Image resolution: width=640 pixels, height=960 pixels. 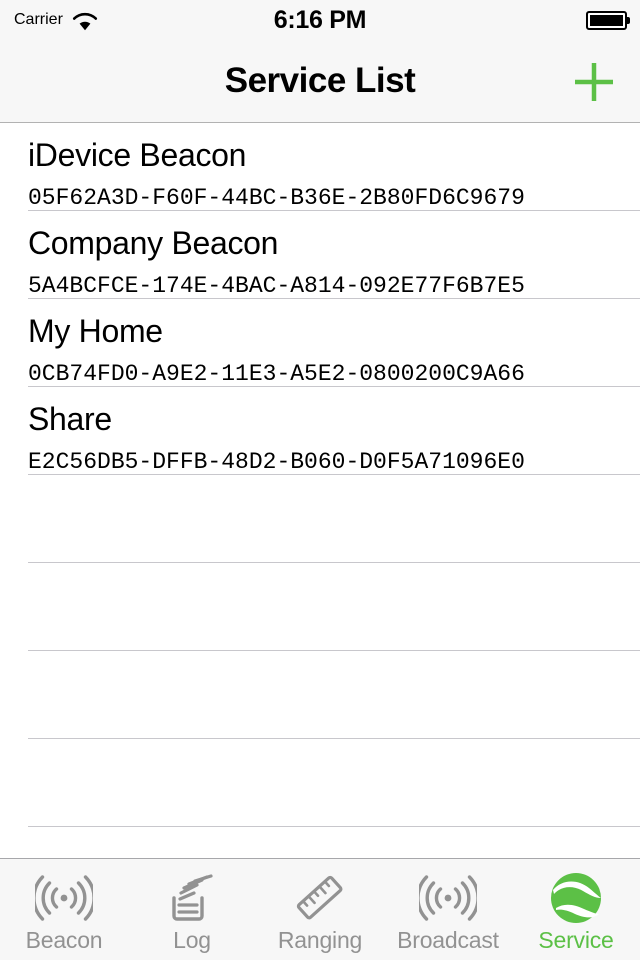 What do you see at coordinates (95, 331) in the screenshot?
I see `service-name: My Home` at bounding box center [95, 331].